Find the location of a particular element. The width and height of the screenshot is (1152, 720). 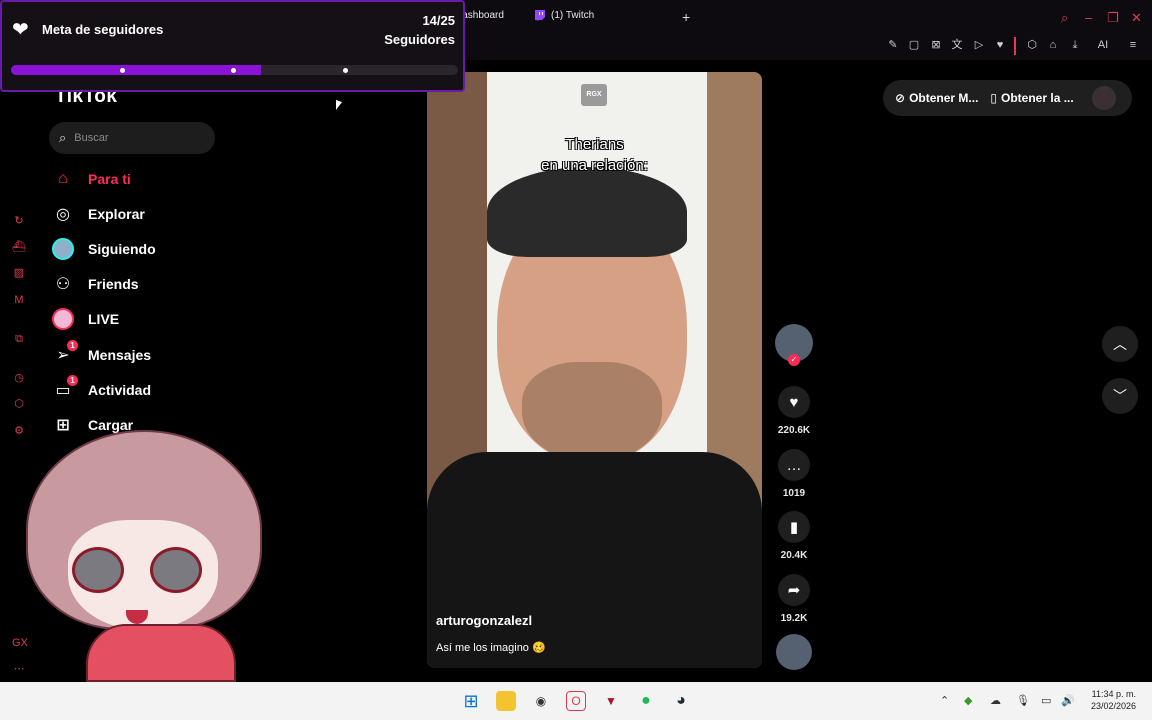

play-icon: ▷ is located at coordinates (979, 45).